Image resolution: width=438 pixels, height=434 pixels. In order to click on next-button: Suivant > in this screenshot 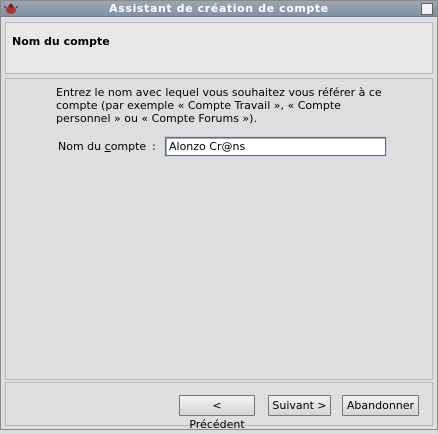, I will do `click(299, 405)`.